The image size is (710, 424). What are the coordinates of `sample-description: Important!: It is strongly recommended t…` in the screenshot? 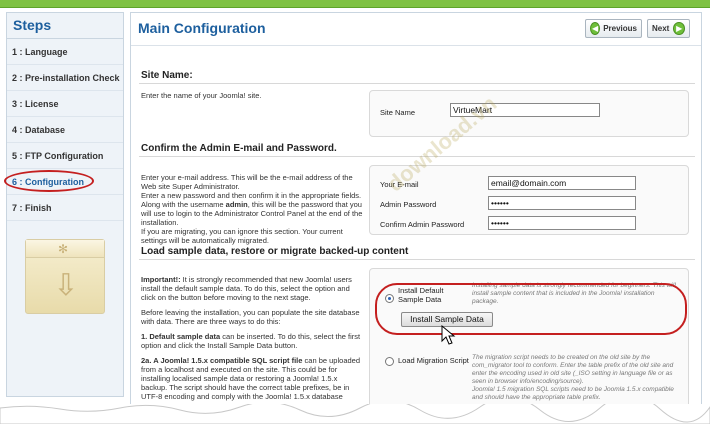 It's located at (252, 338).